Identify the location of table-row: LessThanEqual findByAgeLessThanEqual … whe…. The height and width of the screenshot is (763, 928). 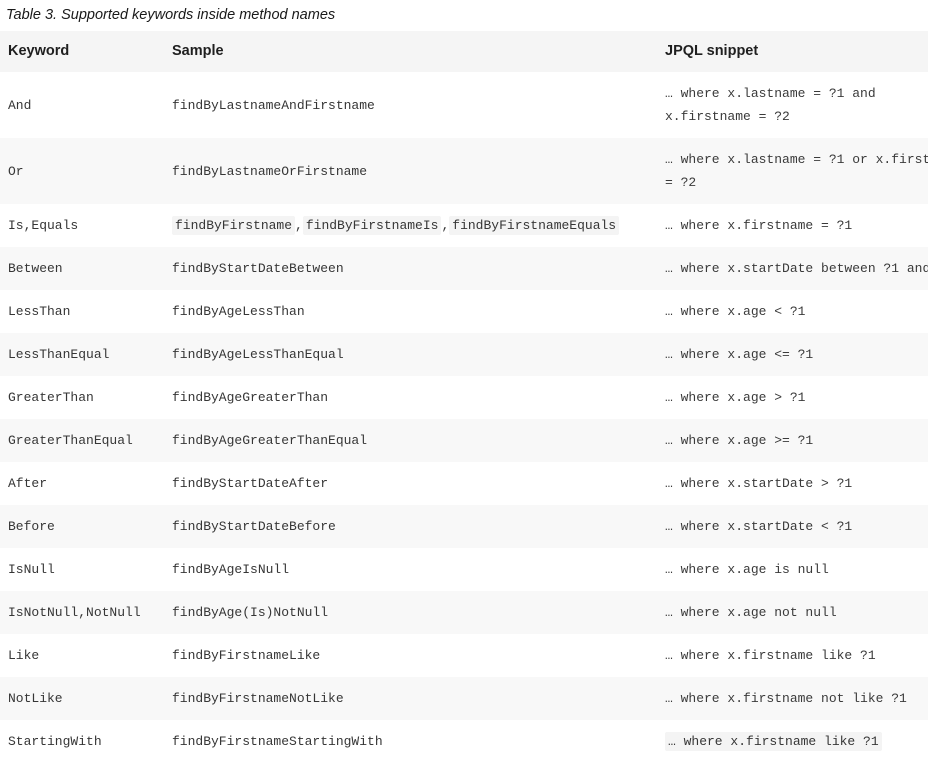
(464, 354).